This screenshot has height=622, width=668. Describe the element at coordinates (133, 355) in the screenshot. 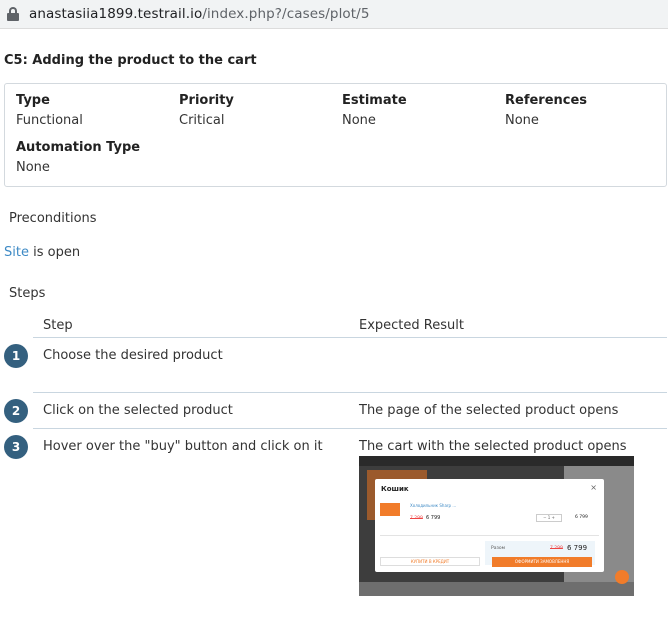

I see `step-text: Choose the desired product` at that location.